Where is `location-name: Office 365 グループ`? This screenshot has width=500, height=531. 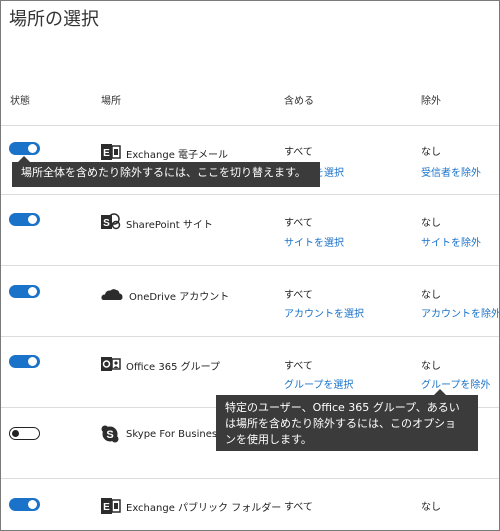
location-name: Office 365 グループ is located at coordinates (173, 367).